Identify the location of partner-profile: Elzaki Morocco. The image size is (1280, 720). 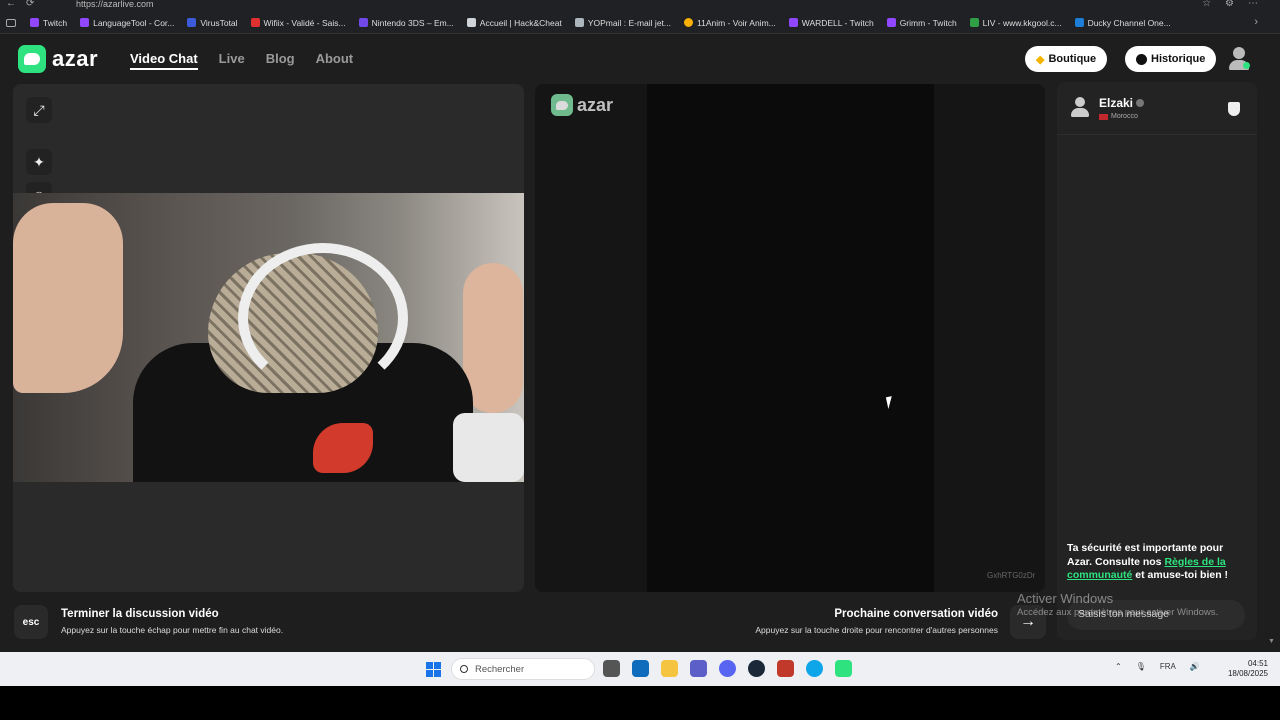
(1107, 107).